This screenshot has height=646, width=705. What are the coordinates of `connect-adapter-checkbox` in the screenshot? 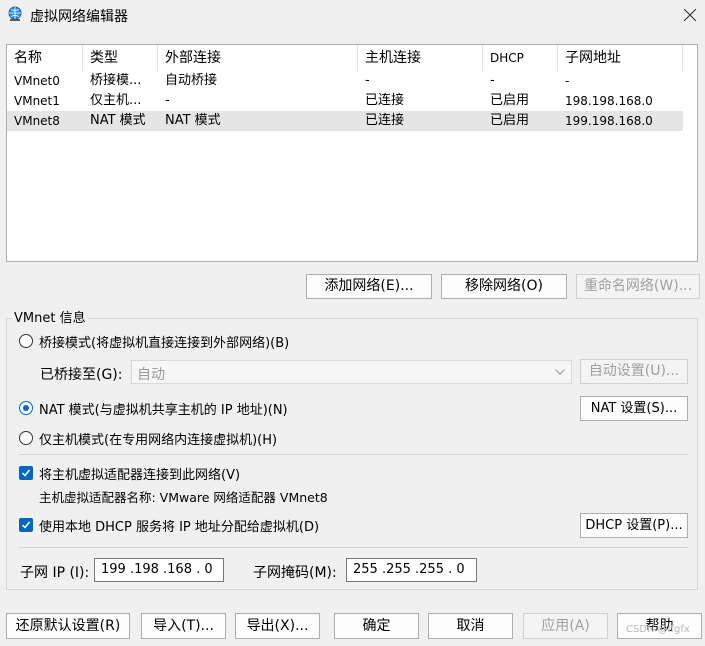 It's located at (26, 473).